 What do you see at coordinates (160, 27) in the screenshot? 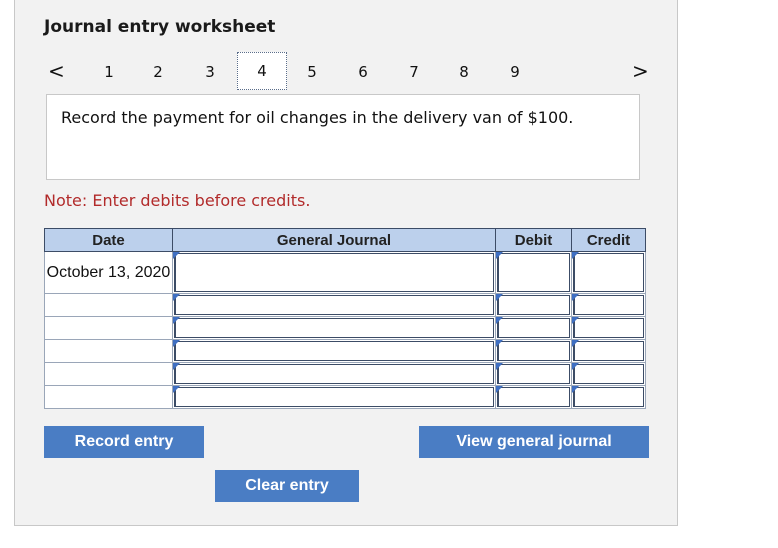
I see `worksheet-title: Journal entry worksheet` at bounding box center [160, 27].